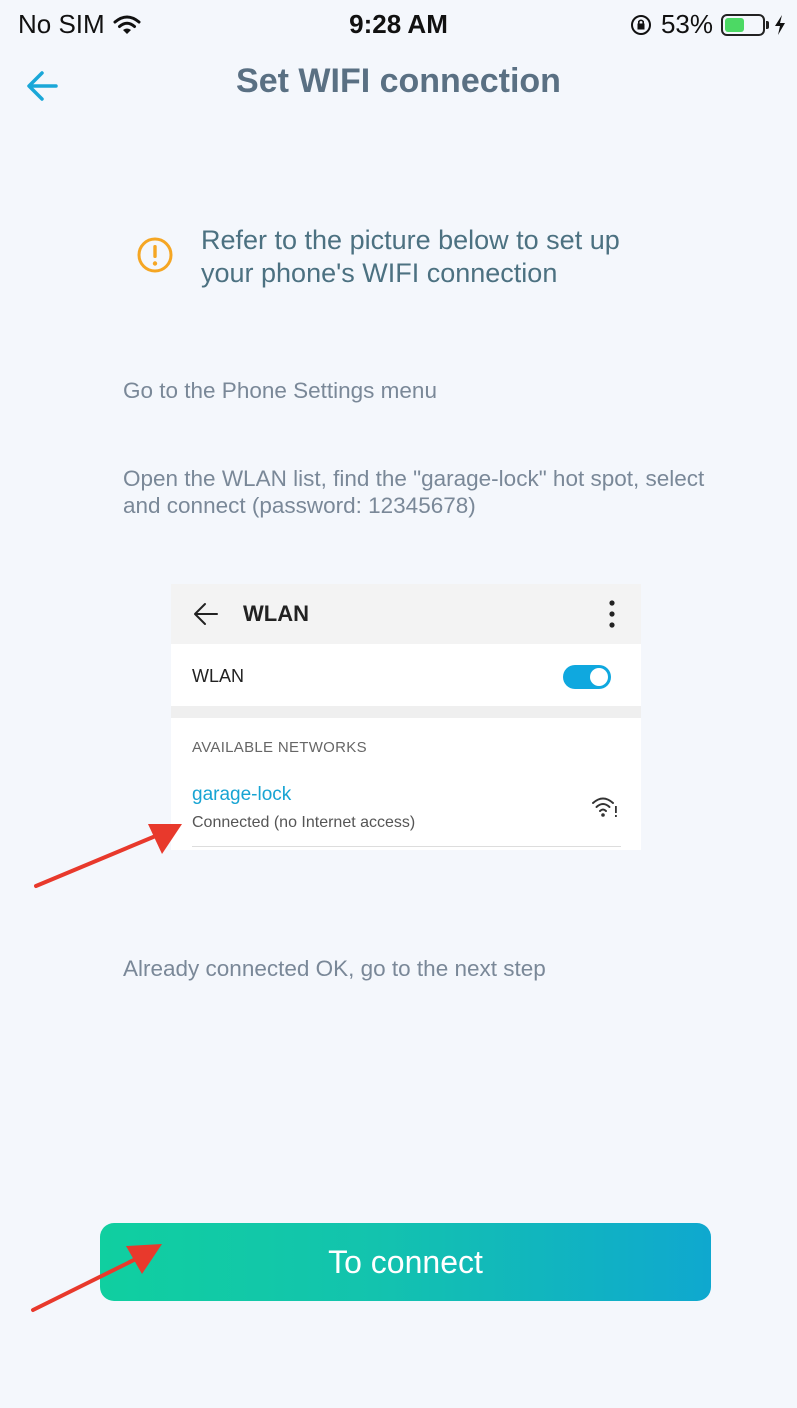 This screenshot has width=797, height=1408. Describe the element at coordinates (735, 24) in the screenshot. I see `battery-fill` at that location.